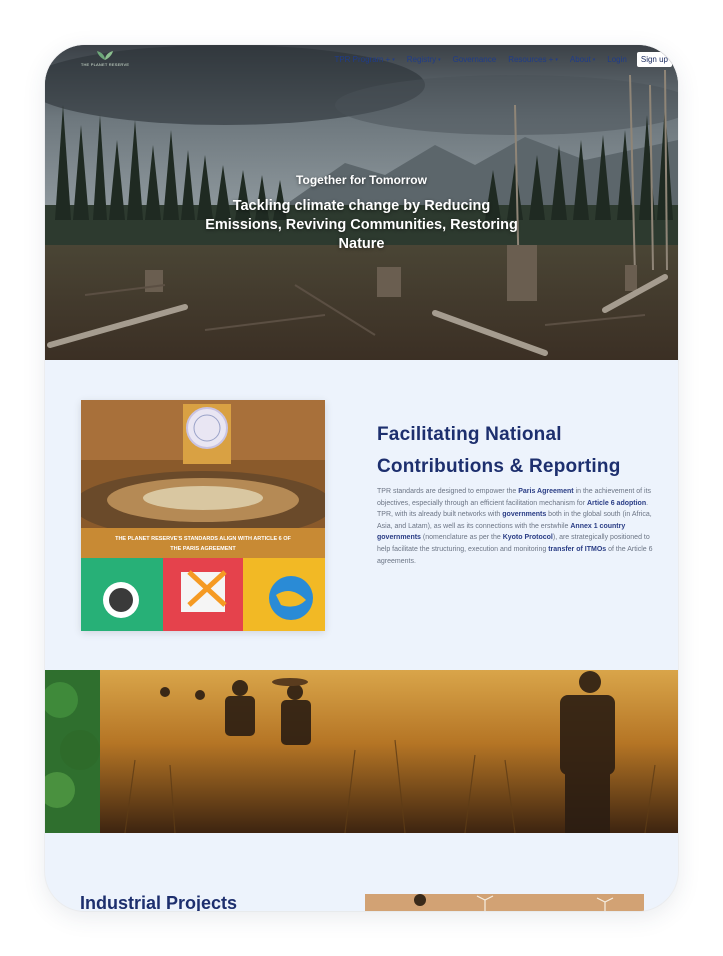 Image resolution: width=723 pixels, height=956 pixels. I want to click on logo-text: THE PLANET RESERVE, so click(105, 64).